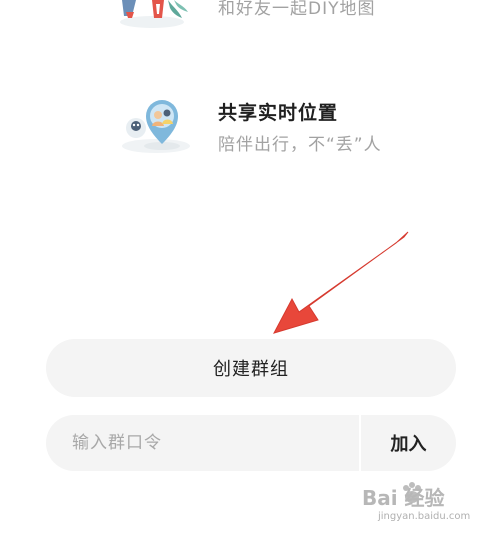  What do you see at coordinates (412, 492) in the screenshot?
I see `paw-logo-icon` at bounding box center [412, 492].